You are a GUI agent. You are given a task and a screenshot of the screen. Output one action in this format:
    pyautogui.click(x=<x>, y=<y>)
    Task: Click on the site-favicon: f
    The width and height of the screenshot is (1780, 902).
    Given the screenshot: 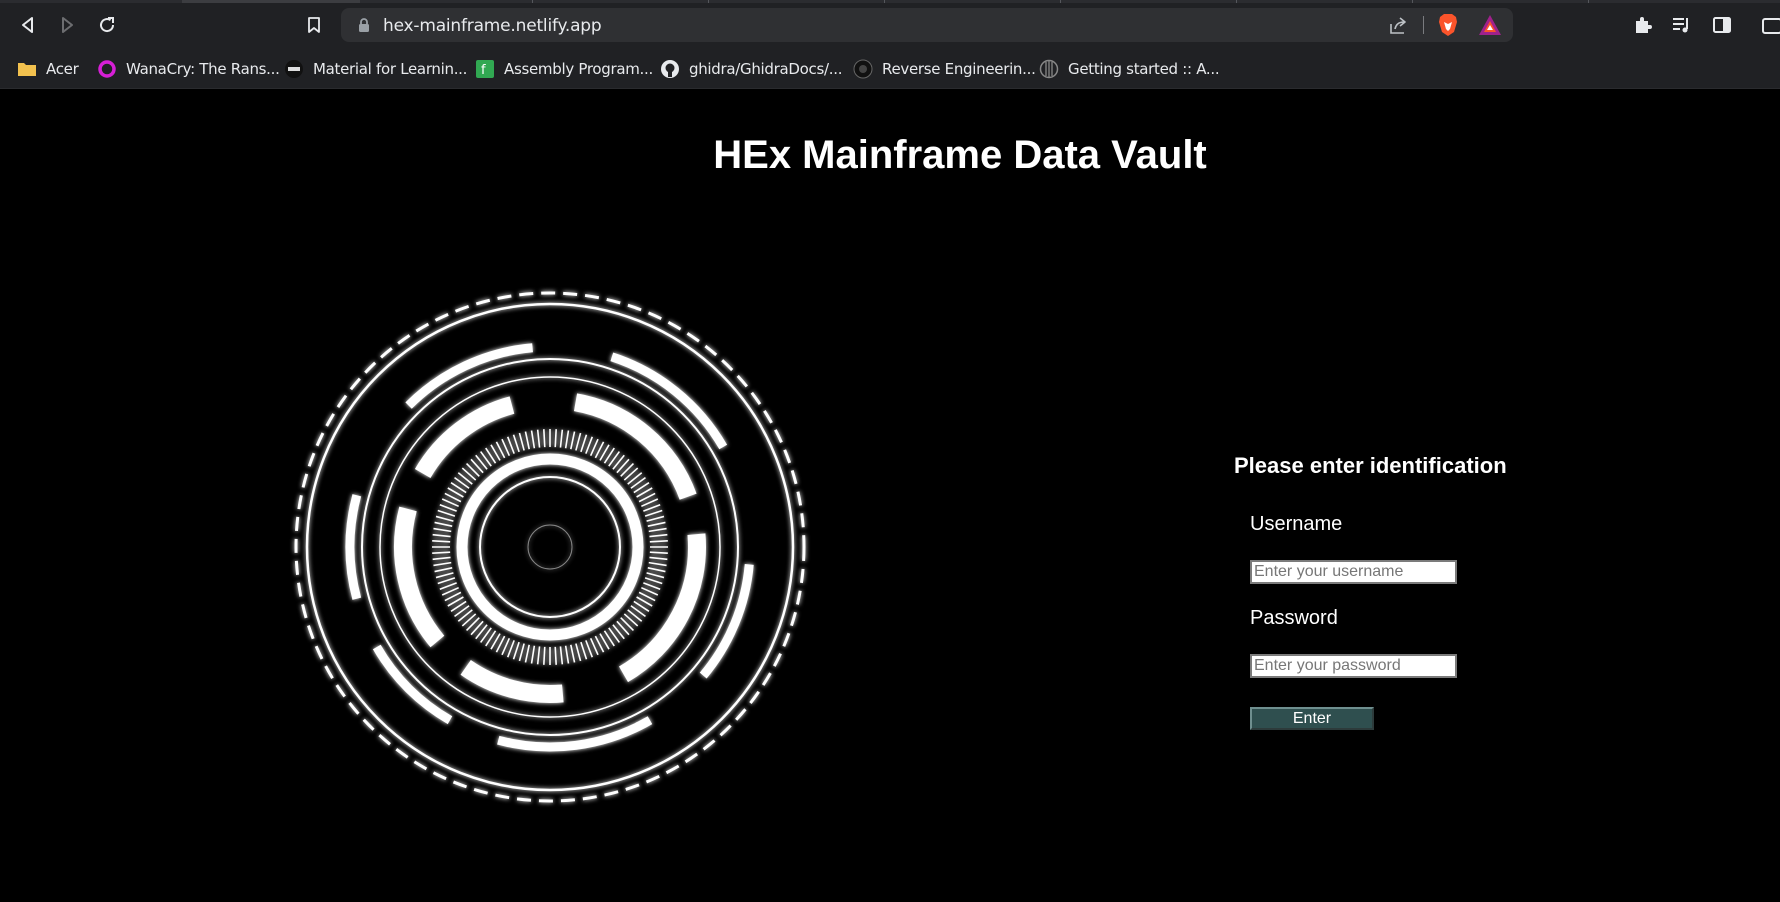 What is the action you would take?
    pyautogui.click(x=485, y=69)
    